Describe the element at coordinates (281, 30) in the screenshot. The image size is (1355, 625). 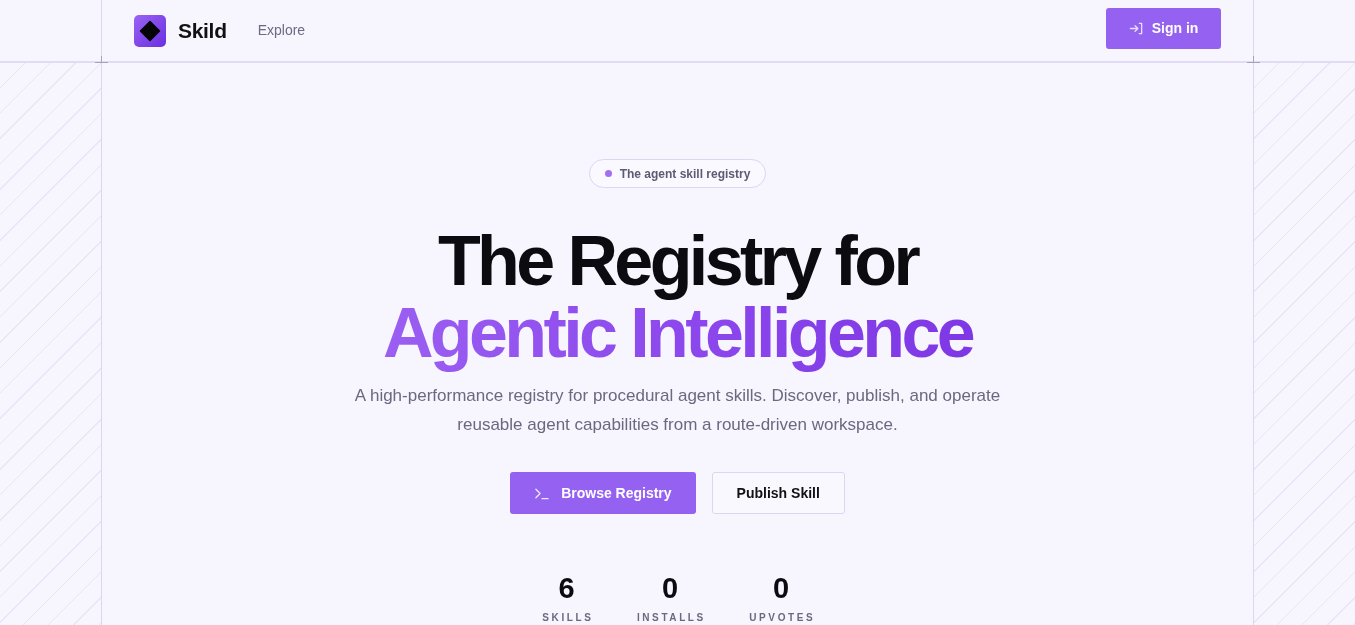
I see `nav-link: Explore` at that location.